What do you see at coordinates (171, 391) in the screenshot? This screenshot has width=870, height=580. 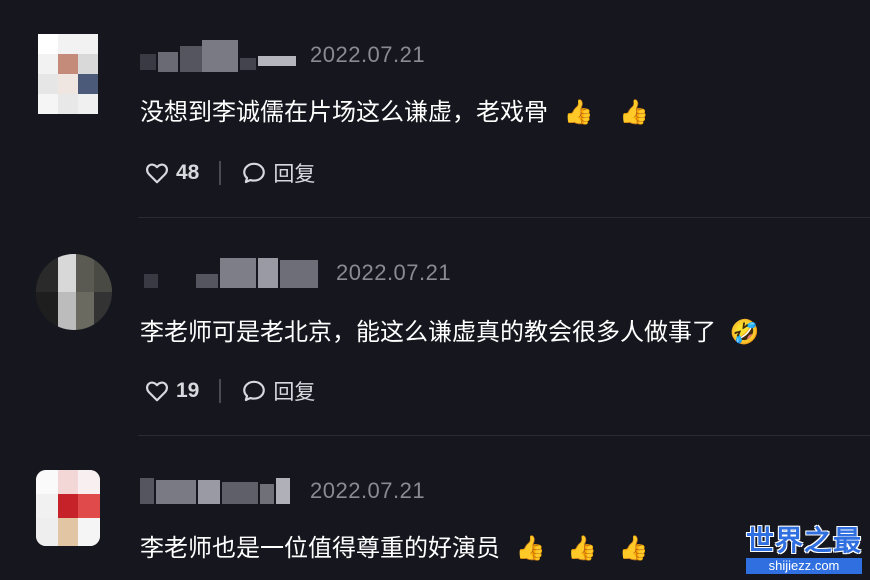 I see `like-button: 19` at bounding box center [171, 391].